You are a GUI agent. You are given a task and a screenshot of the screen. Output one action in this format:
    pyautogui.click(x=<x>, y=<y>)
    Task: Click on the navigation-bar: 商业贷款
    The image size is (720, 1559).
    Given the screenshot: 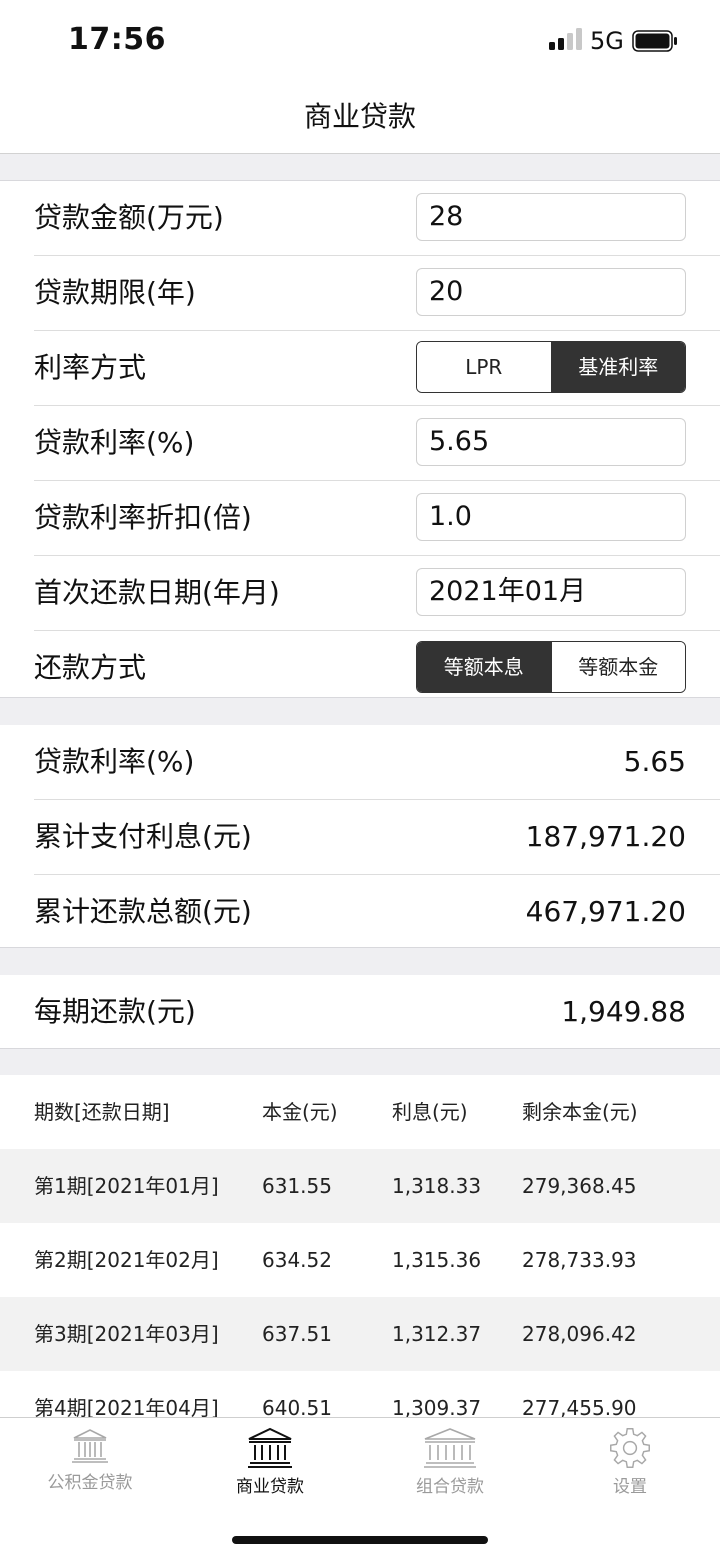 What is the action you would take?
    pyautogui.click(x=360, y=118)
    